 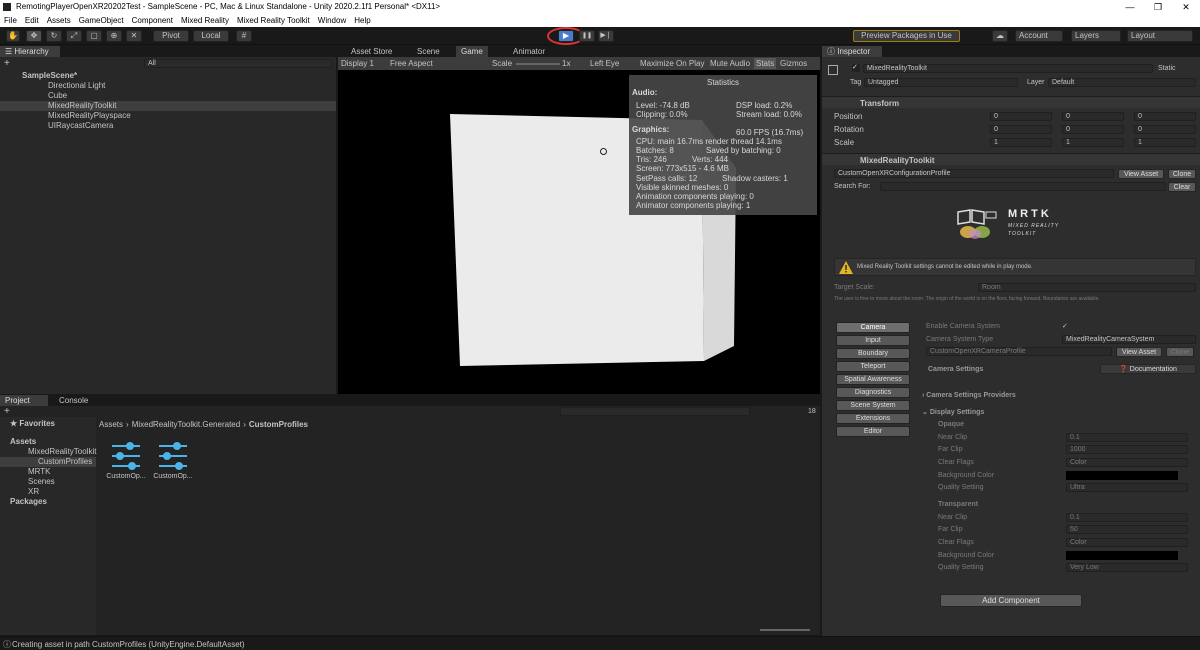 I want to click on rotation-y: 0, so click(x=1093, y=129).